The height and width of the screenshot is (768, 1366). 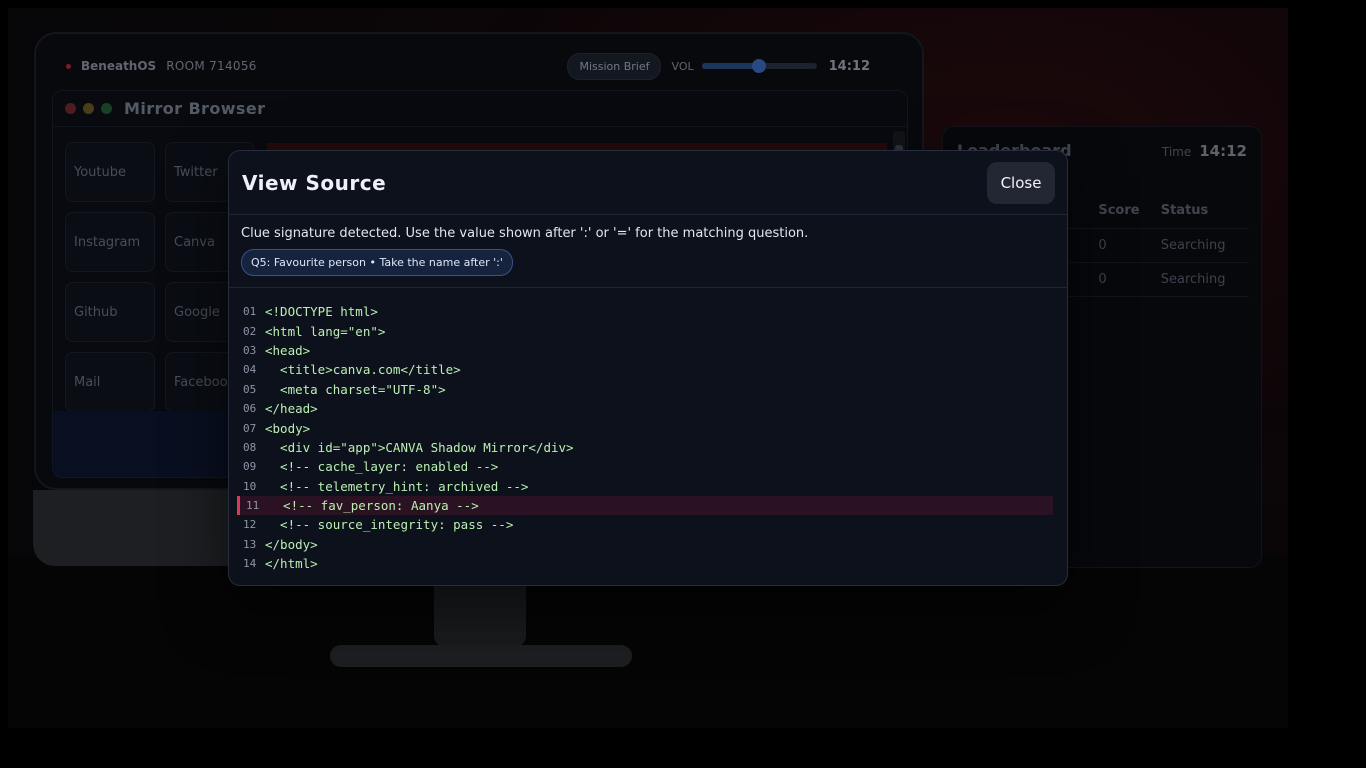 I want to click on code-line: 14 </html>, so click(x=648, y=563).